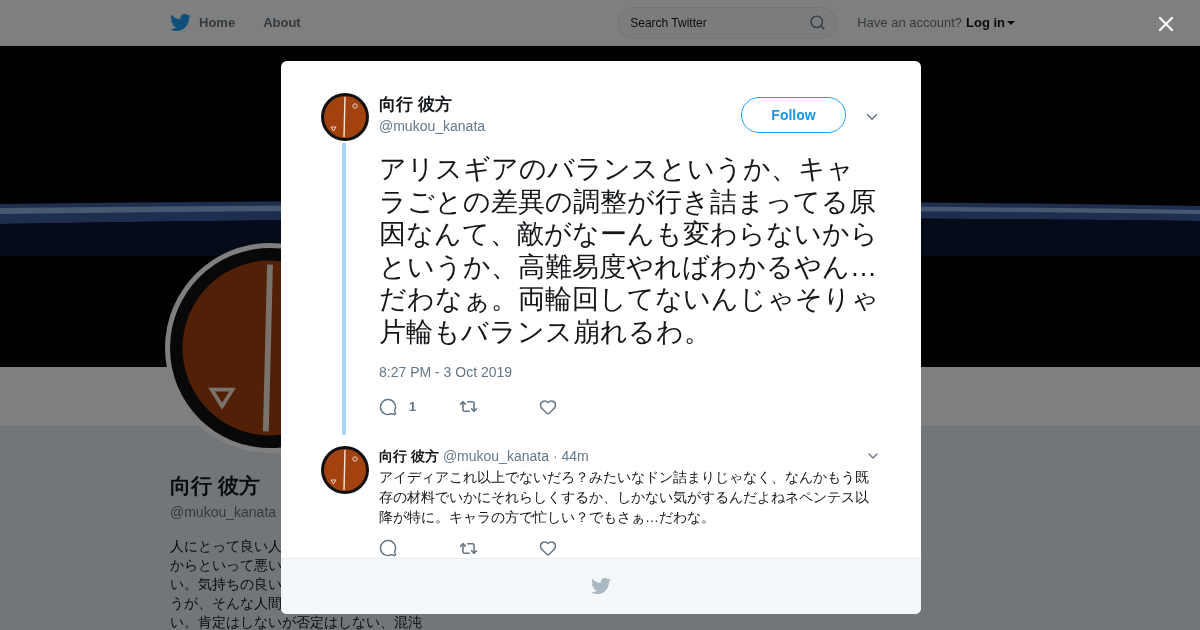  Describe the element at coordinates (226, 584) in the screenshot. I see `bio-line: い。気持ちの良い` at that location.